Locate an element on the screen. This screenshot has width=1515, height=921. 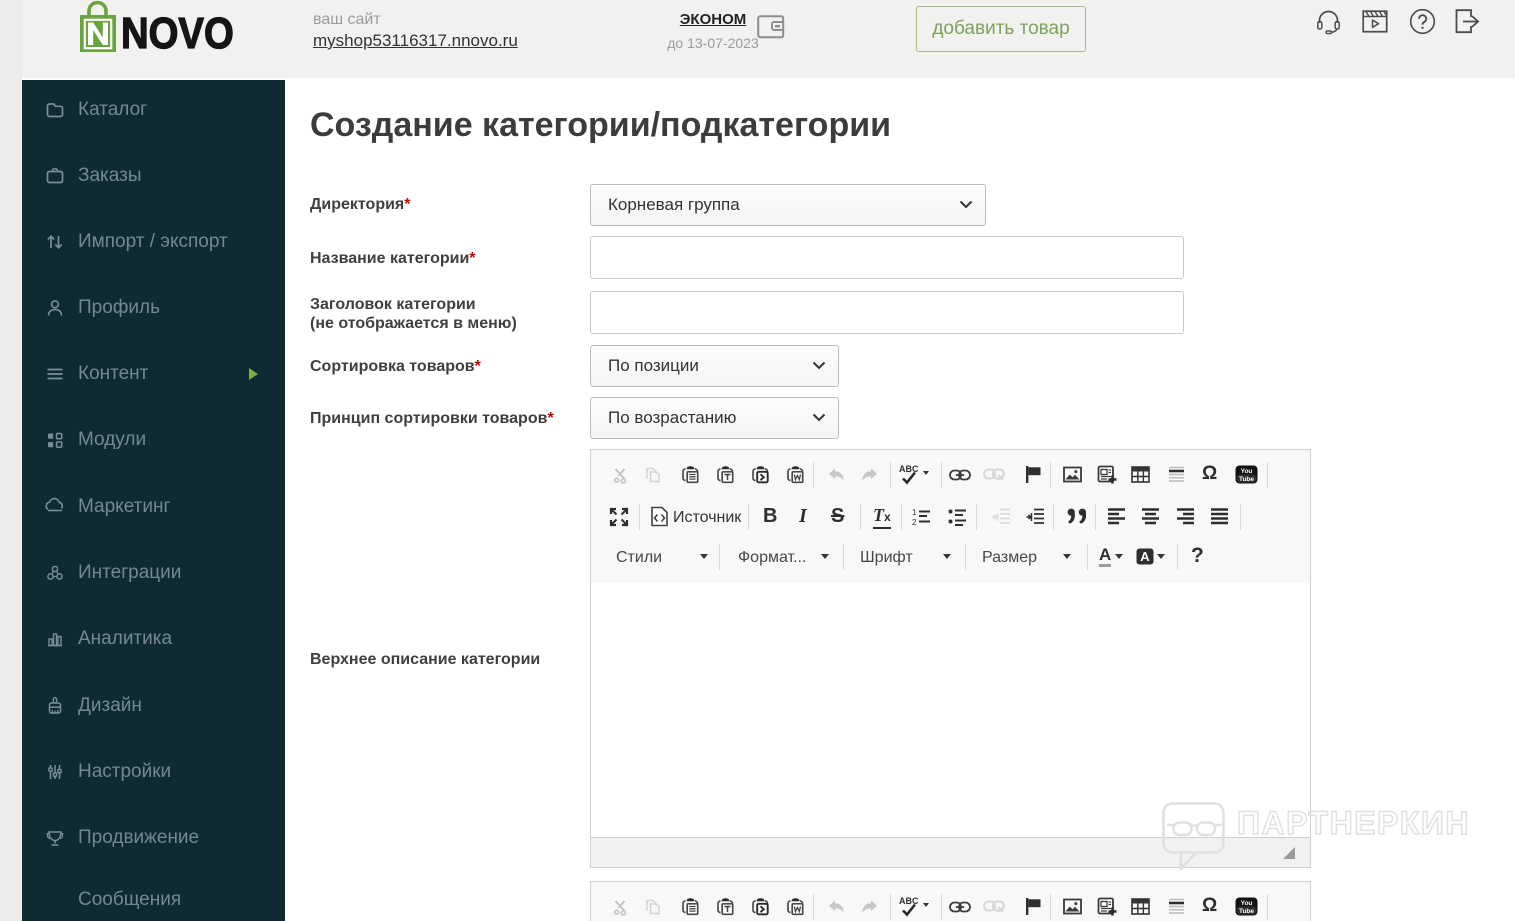
svg-text: 1 is located at coordinates (914, 512).